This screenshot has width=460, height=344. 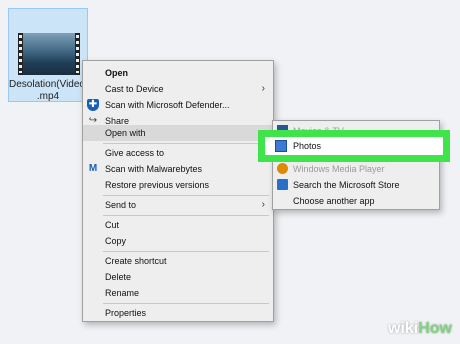 I want to click on photos-highlight-box, so click(x=354, y=146).